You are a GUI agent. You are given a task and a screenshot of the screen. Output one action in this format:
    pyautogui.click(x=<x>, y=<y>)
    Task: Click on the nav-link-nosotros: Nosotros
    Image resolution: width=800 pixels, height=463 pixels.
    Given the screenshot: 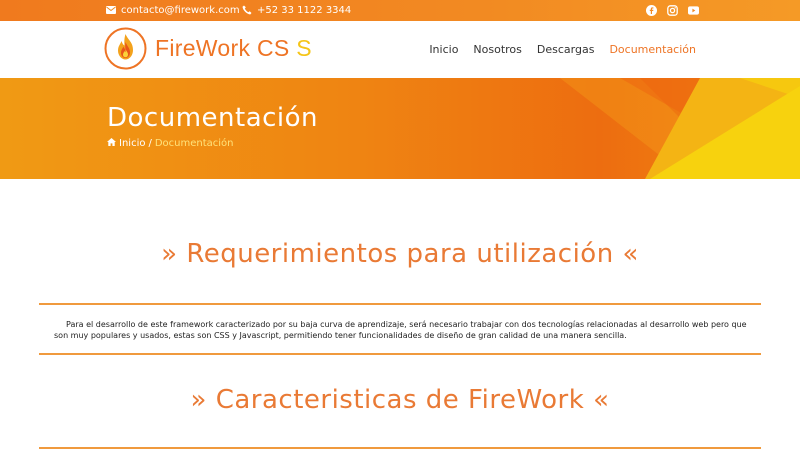 What is the action you would take?
    pyautogui.click(x=497, y=49)
    